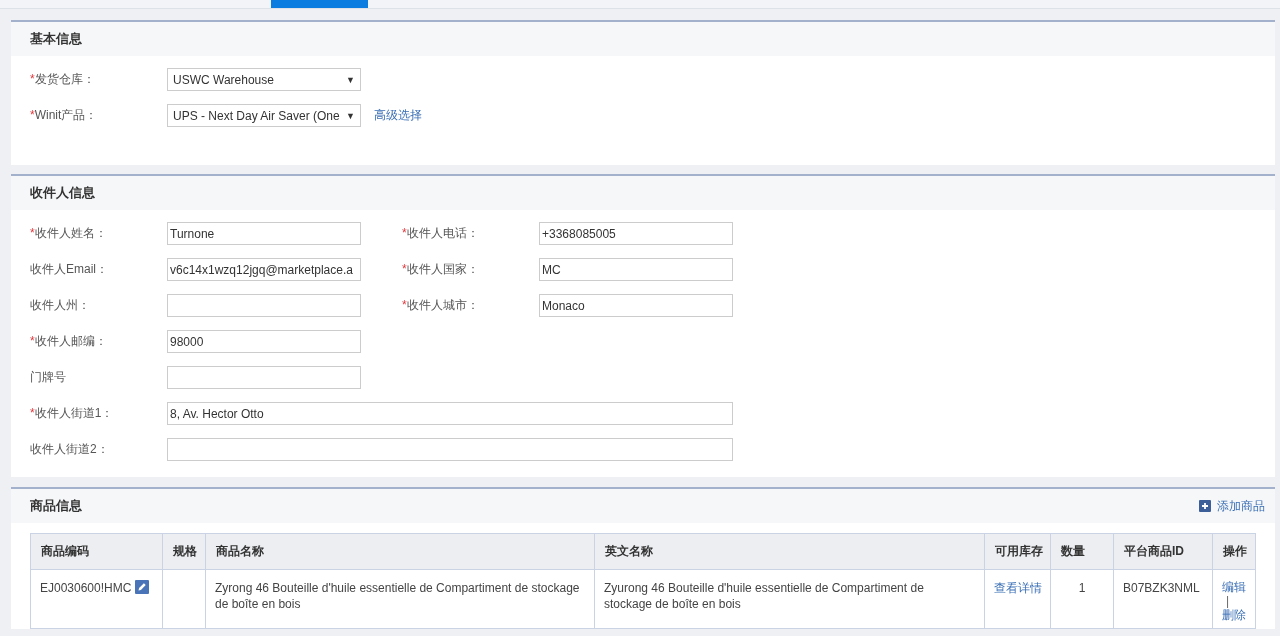 The image size is (1280, 636). I want to click on column-header: 平台商品ID, so click(1163, 551).